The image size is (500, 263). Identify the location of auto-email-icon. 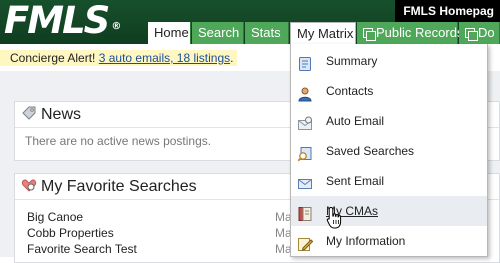
(305, 121).